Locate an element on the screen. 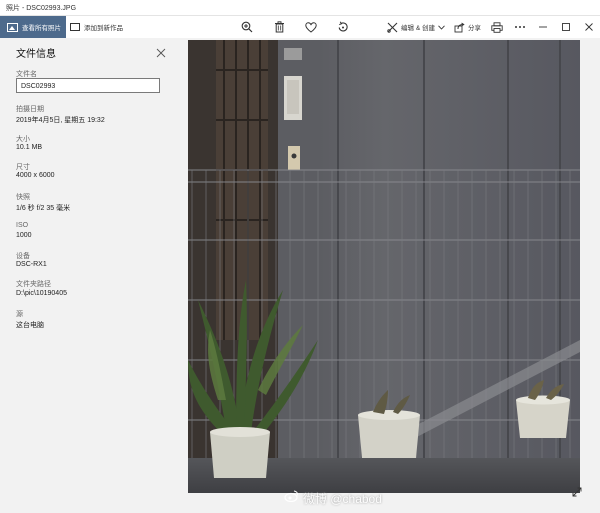 The width and height of the screenshot is (600, 513). expand-icon is located at coordinates (577, 492).